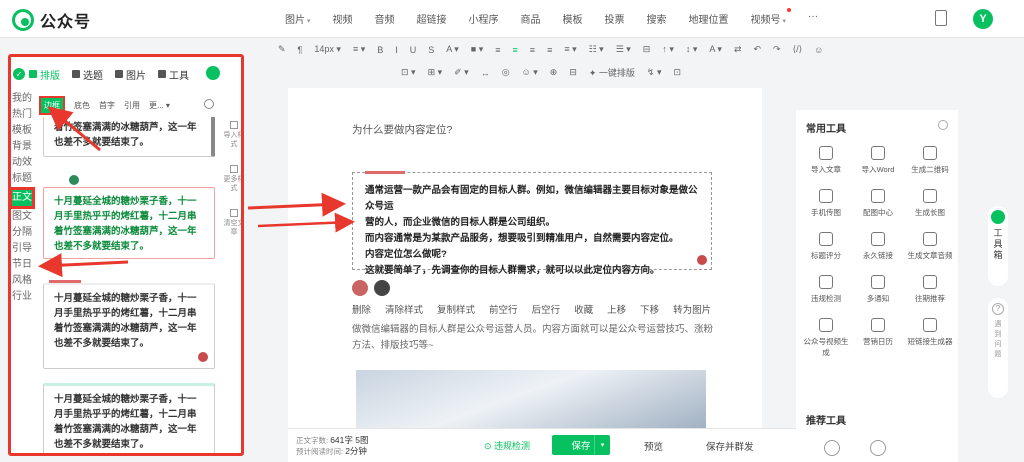 The width and height of the screenshot is (1024, 462). What do you see at coordinates (623, 49) in the screenshot?
I see `toolbar-button: ☰ ▾` at bounding box center [623, 49].